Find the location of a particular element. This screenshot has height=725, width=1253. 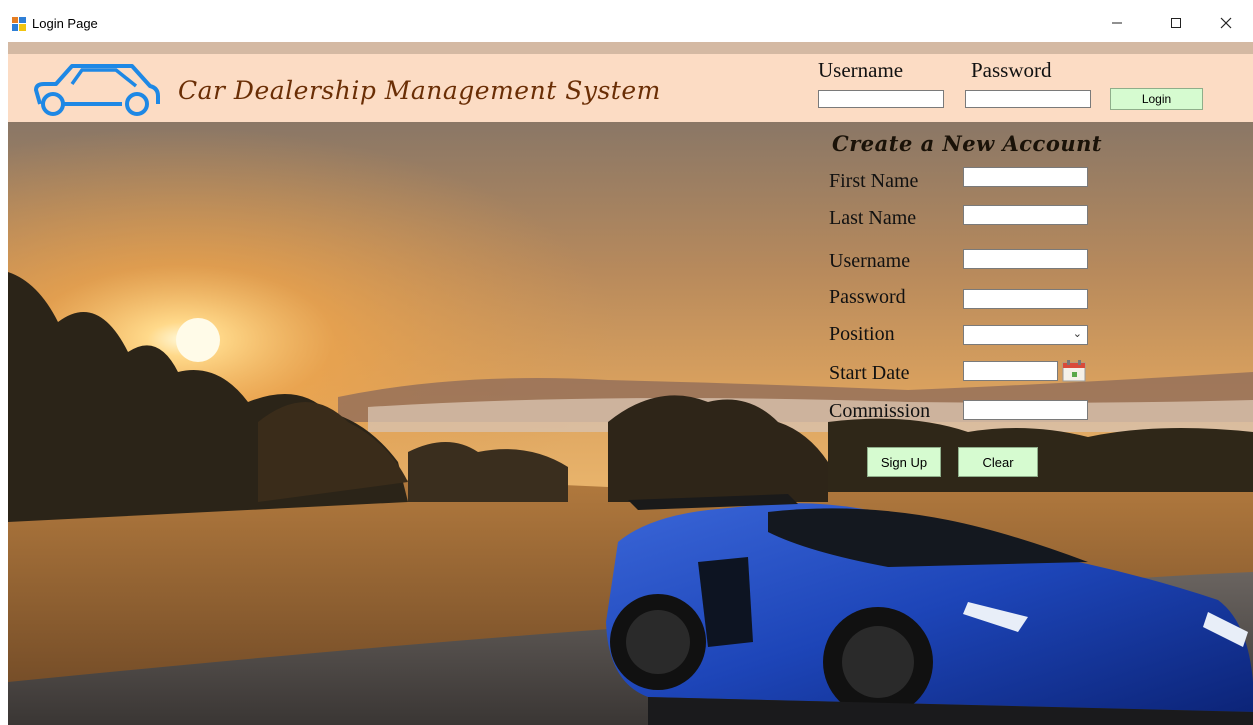

commission-label: Commission is located at coordinates (880, 411).